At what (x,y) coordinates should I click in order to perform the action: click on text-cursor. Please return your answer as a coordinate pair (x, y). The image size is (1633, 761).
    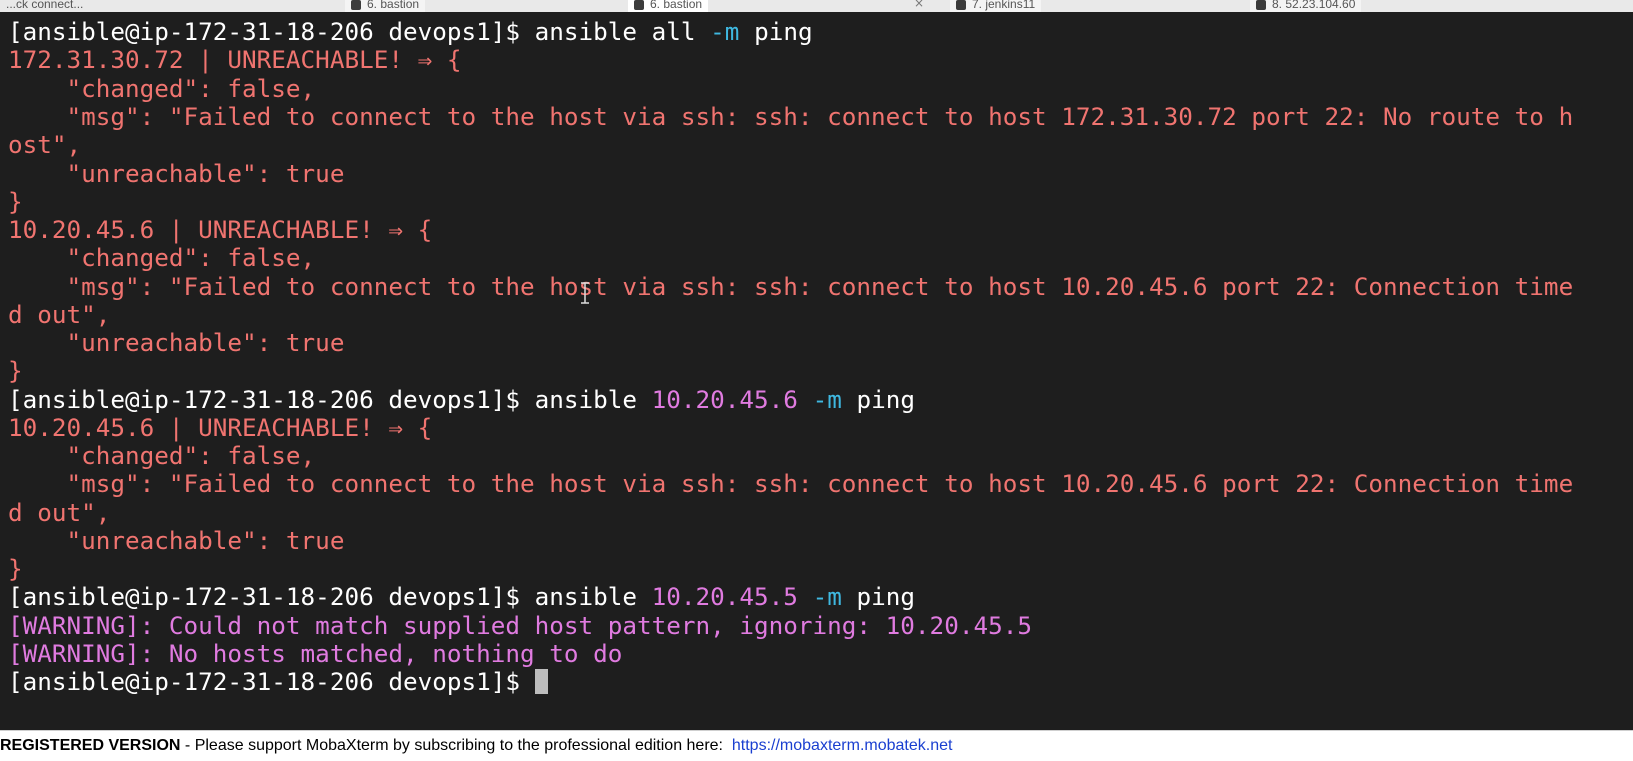
    Looking at the image, I should click on (541, 681).